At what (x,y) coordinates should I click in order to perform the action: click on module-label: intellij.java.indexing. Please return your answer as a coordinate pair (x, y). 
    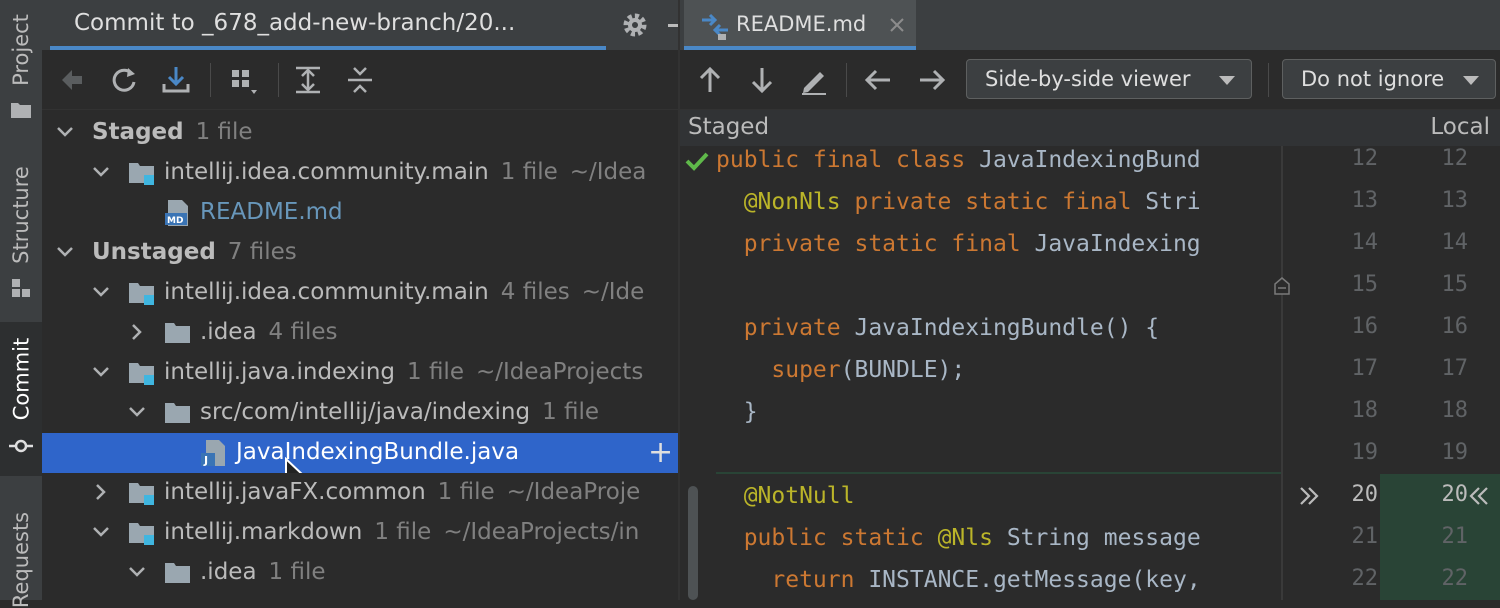
    Looking at the image, I should click on (279, 372).